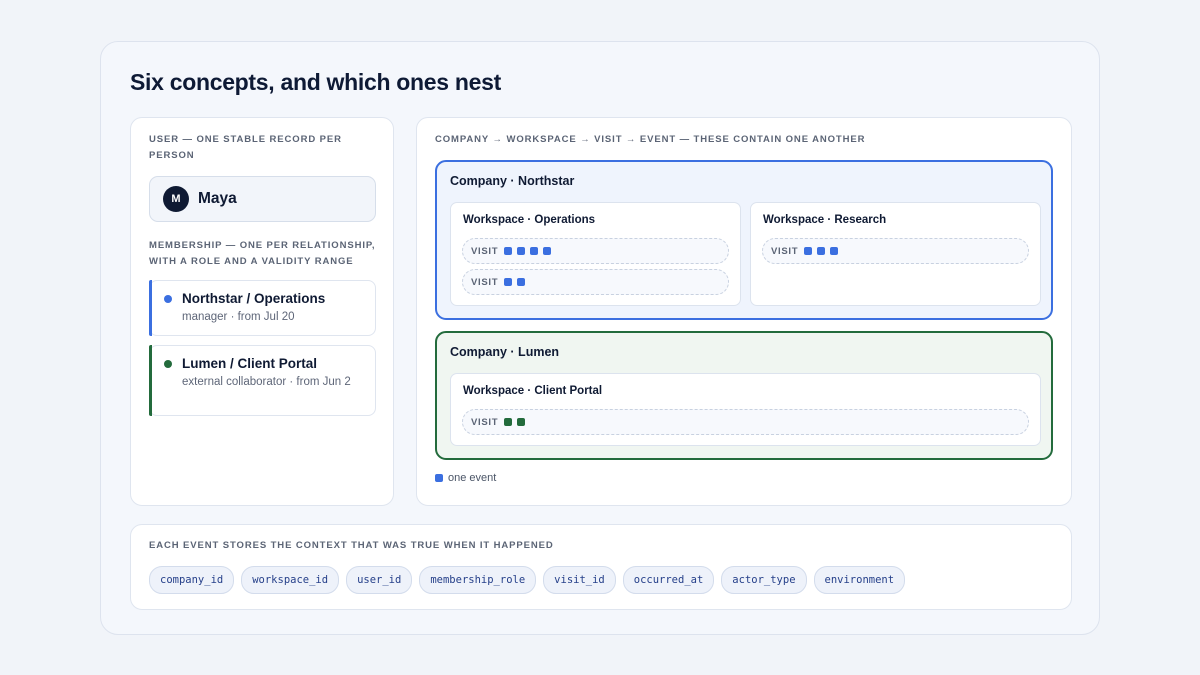 This screenshot has height=675, width=1200. I want to click on membership-title: Northstar / Operations, so click(254, 298).